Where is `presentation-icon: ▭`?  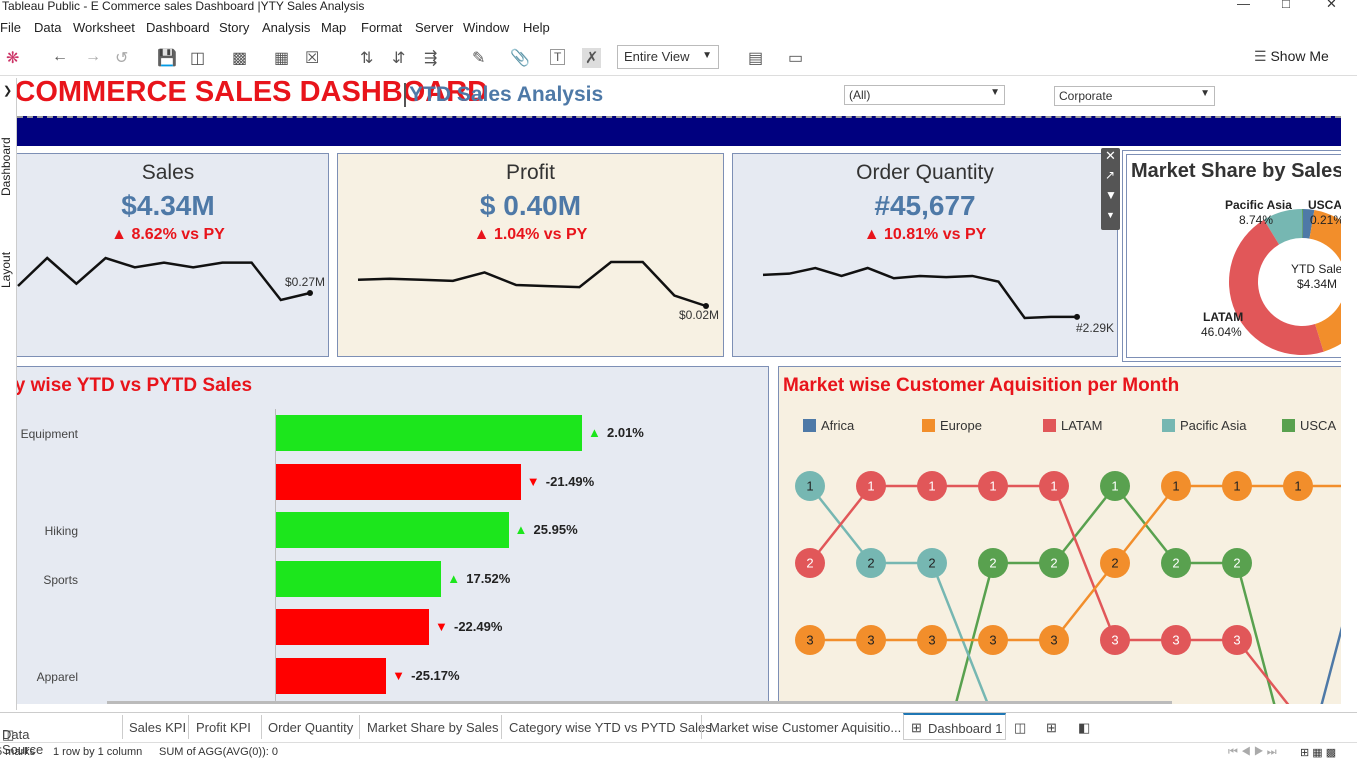
presentation-icon: ▭ is located at coordinates (795, 58).